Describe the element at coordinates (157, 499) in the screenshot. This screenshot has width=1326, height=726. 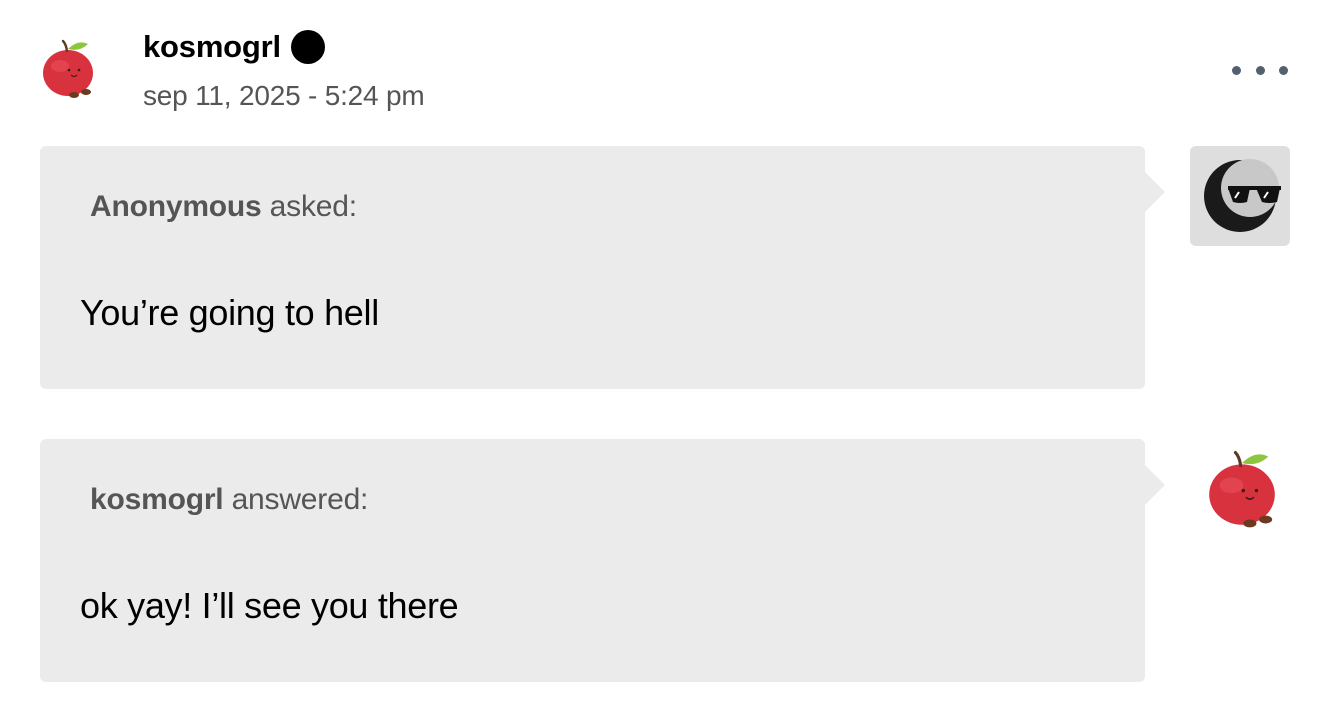
I see `answerer-name: kosmogrl` at that location.